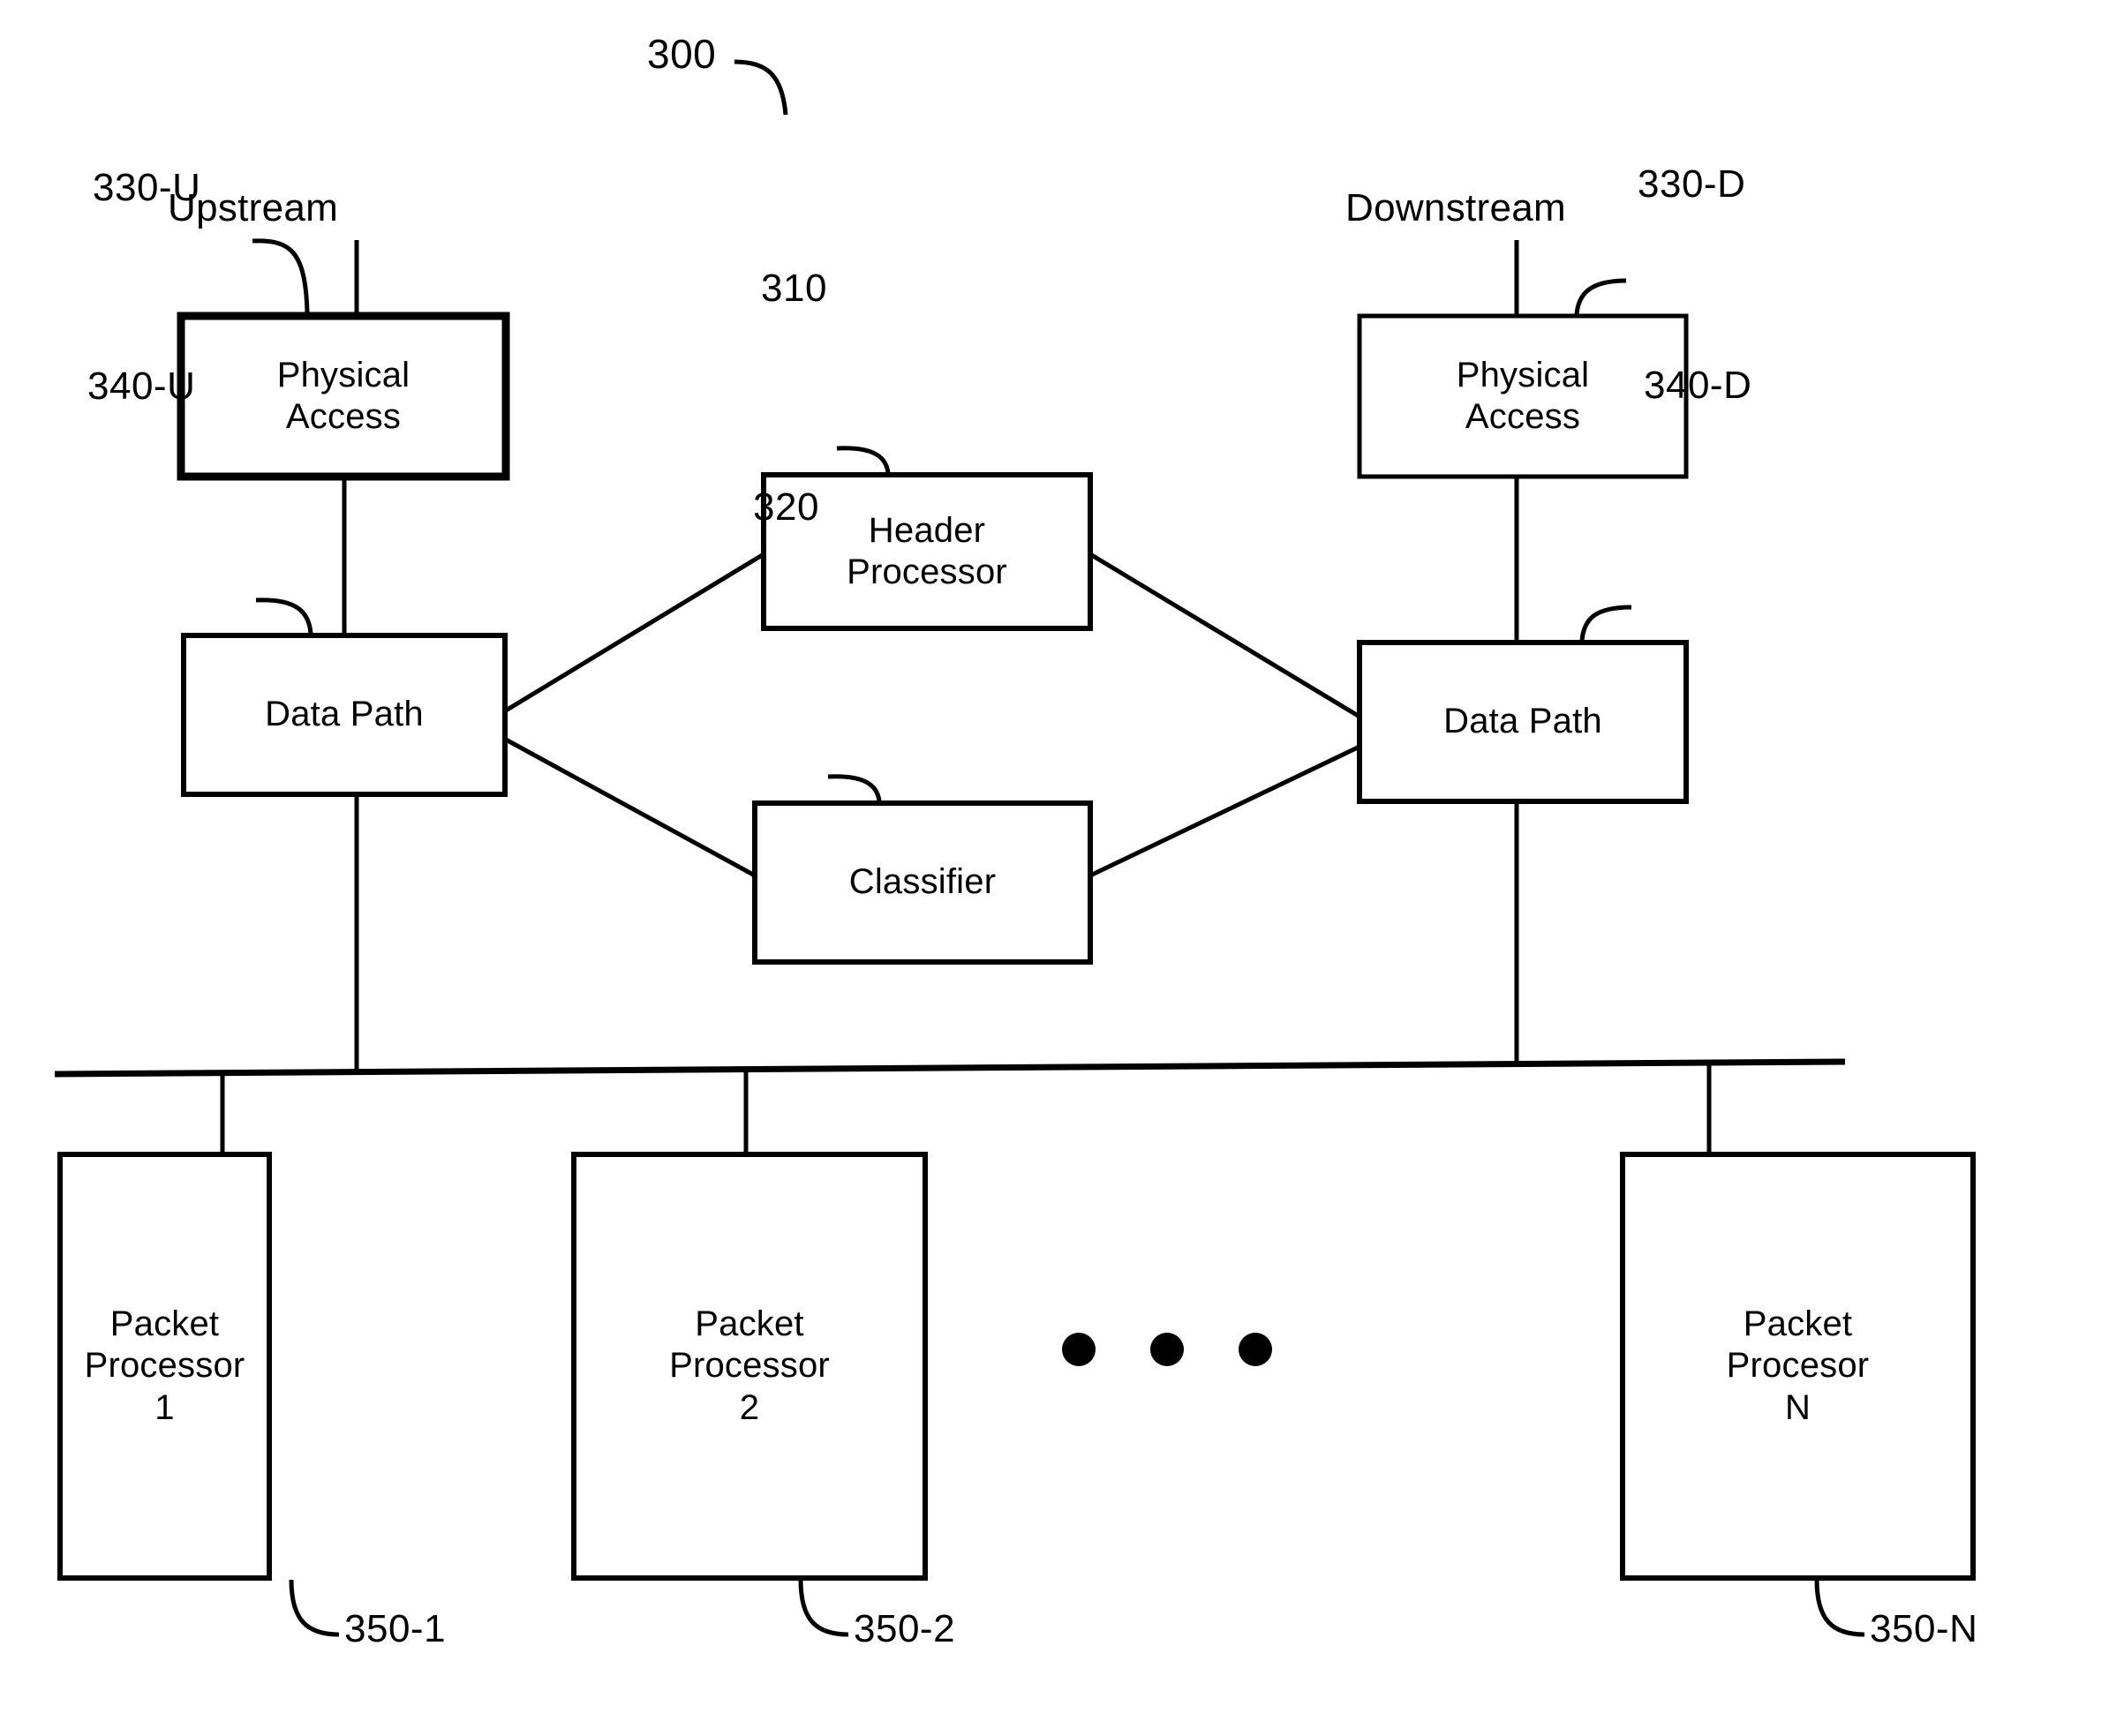 The height and width of the screenshot is (1736, 2124). Describe the element at coordinates (147, 187) in the screenshot. I see `ref-330-u-label: 330-U` at that location.